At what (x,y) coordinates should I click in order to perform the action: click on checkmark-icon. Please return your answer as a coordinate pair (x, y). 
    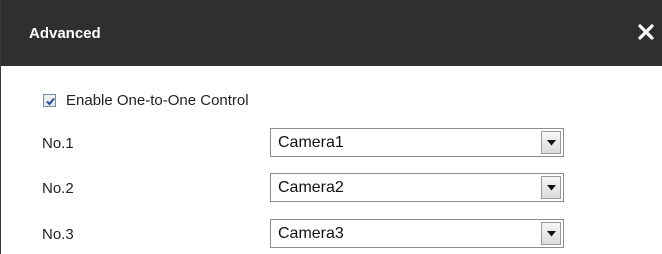
    Looking at the image, I should click on (50, 101).